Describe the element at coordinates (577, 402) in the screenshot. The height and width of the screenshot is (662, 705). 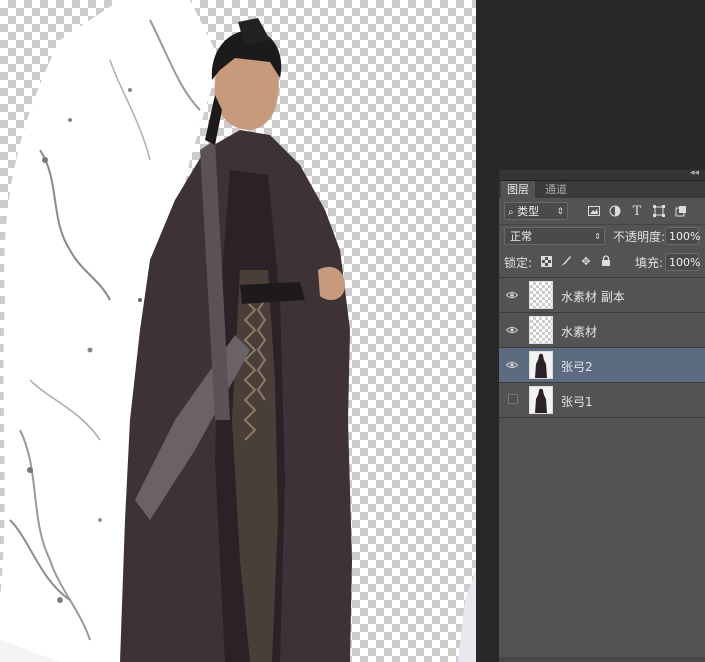
I see `layer-name: 张弓1` at that location.